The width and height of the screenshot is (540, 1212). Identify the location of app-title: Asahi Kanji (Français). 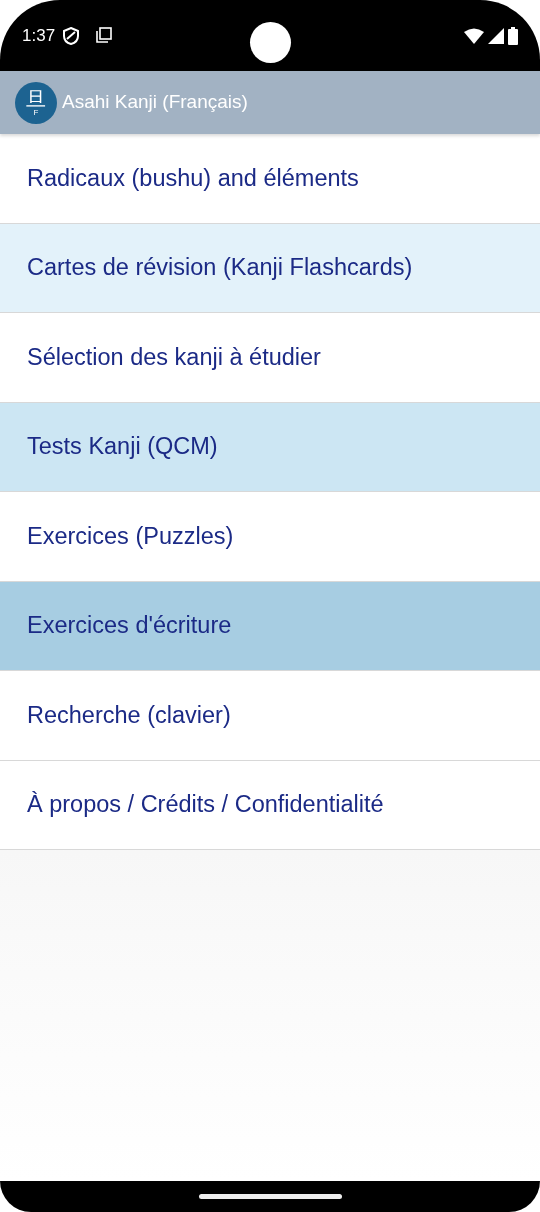
(155, 102).